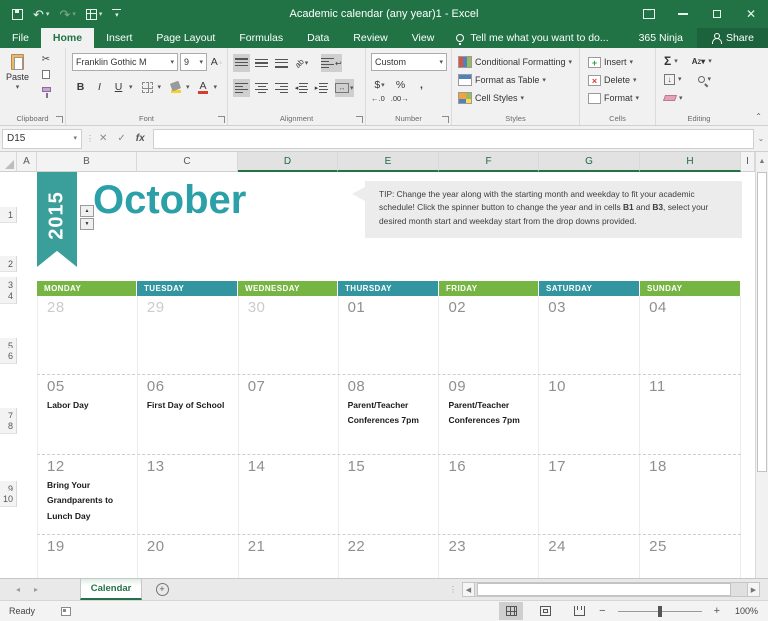 The width and height of the screenshot is (768, 621). I want to click on horizontal-scrollbar: ⋮ ◀ ▶, so click(608, 589).